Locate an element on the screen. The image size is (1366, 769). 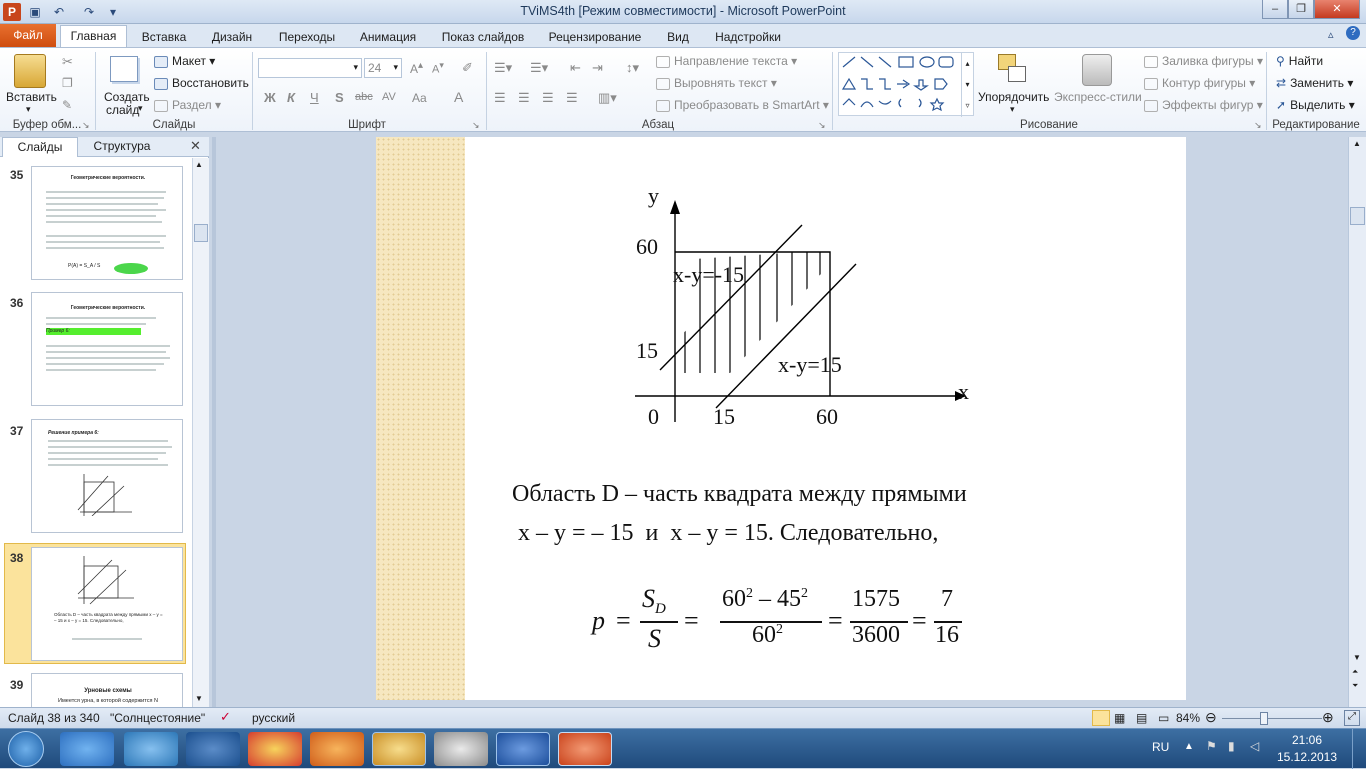
panel-scrollbar: ▲ ▼ is located at coordinates (200, 432).